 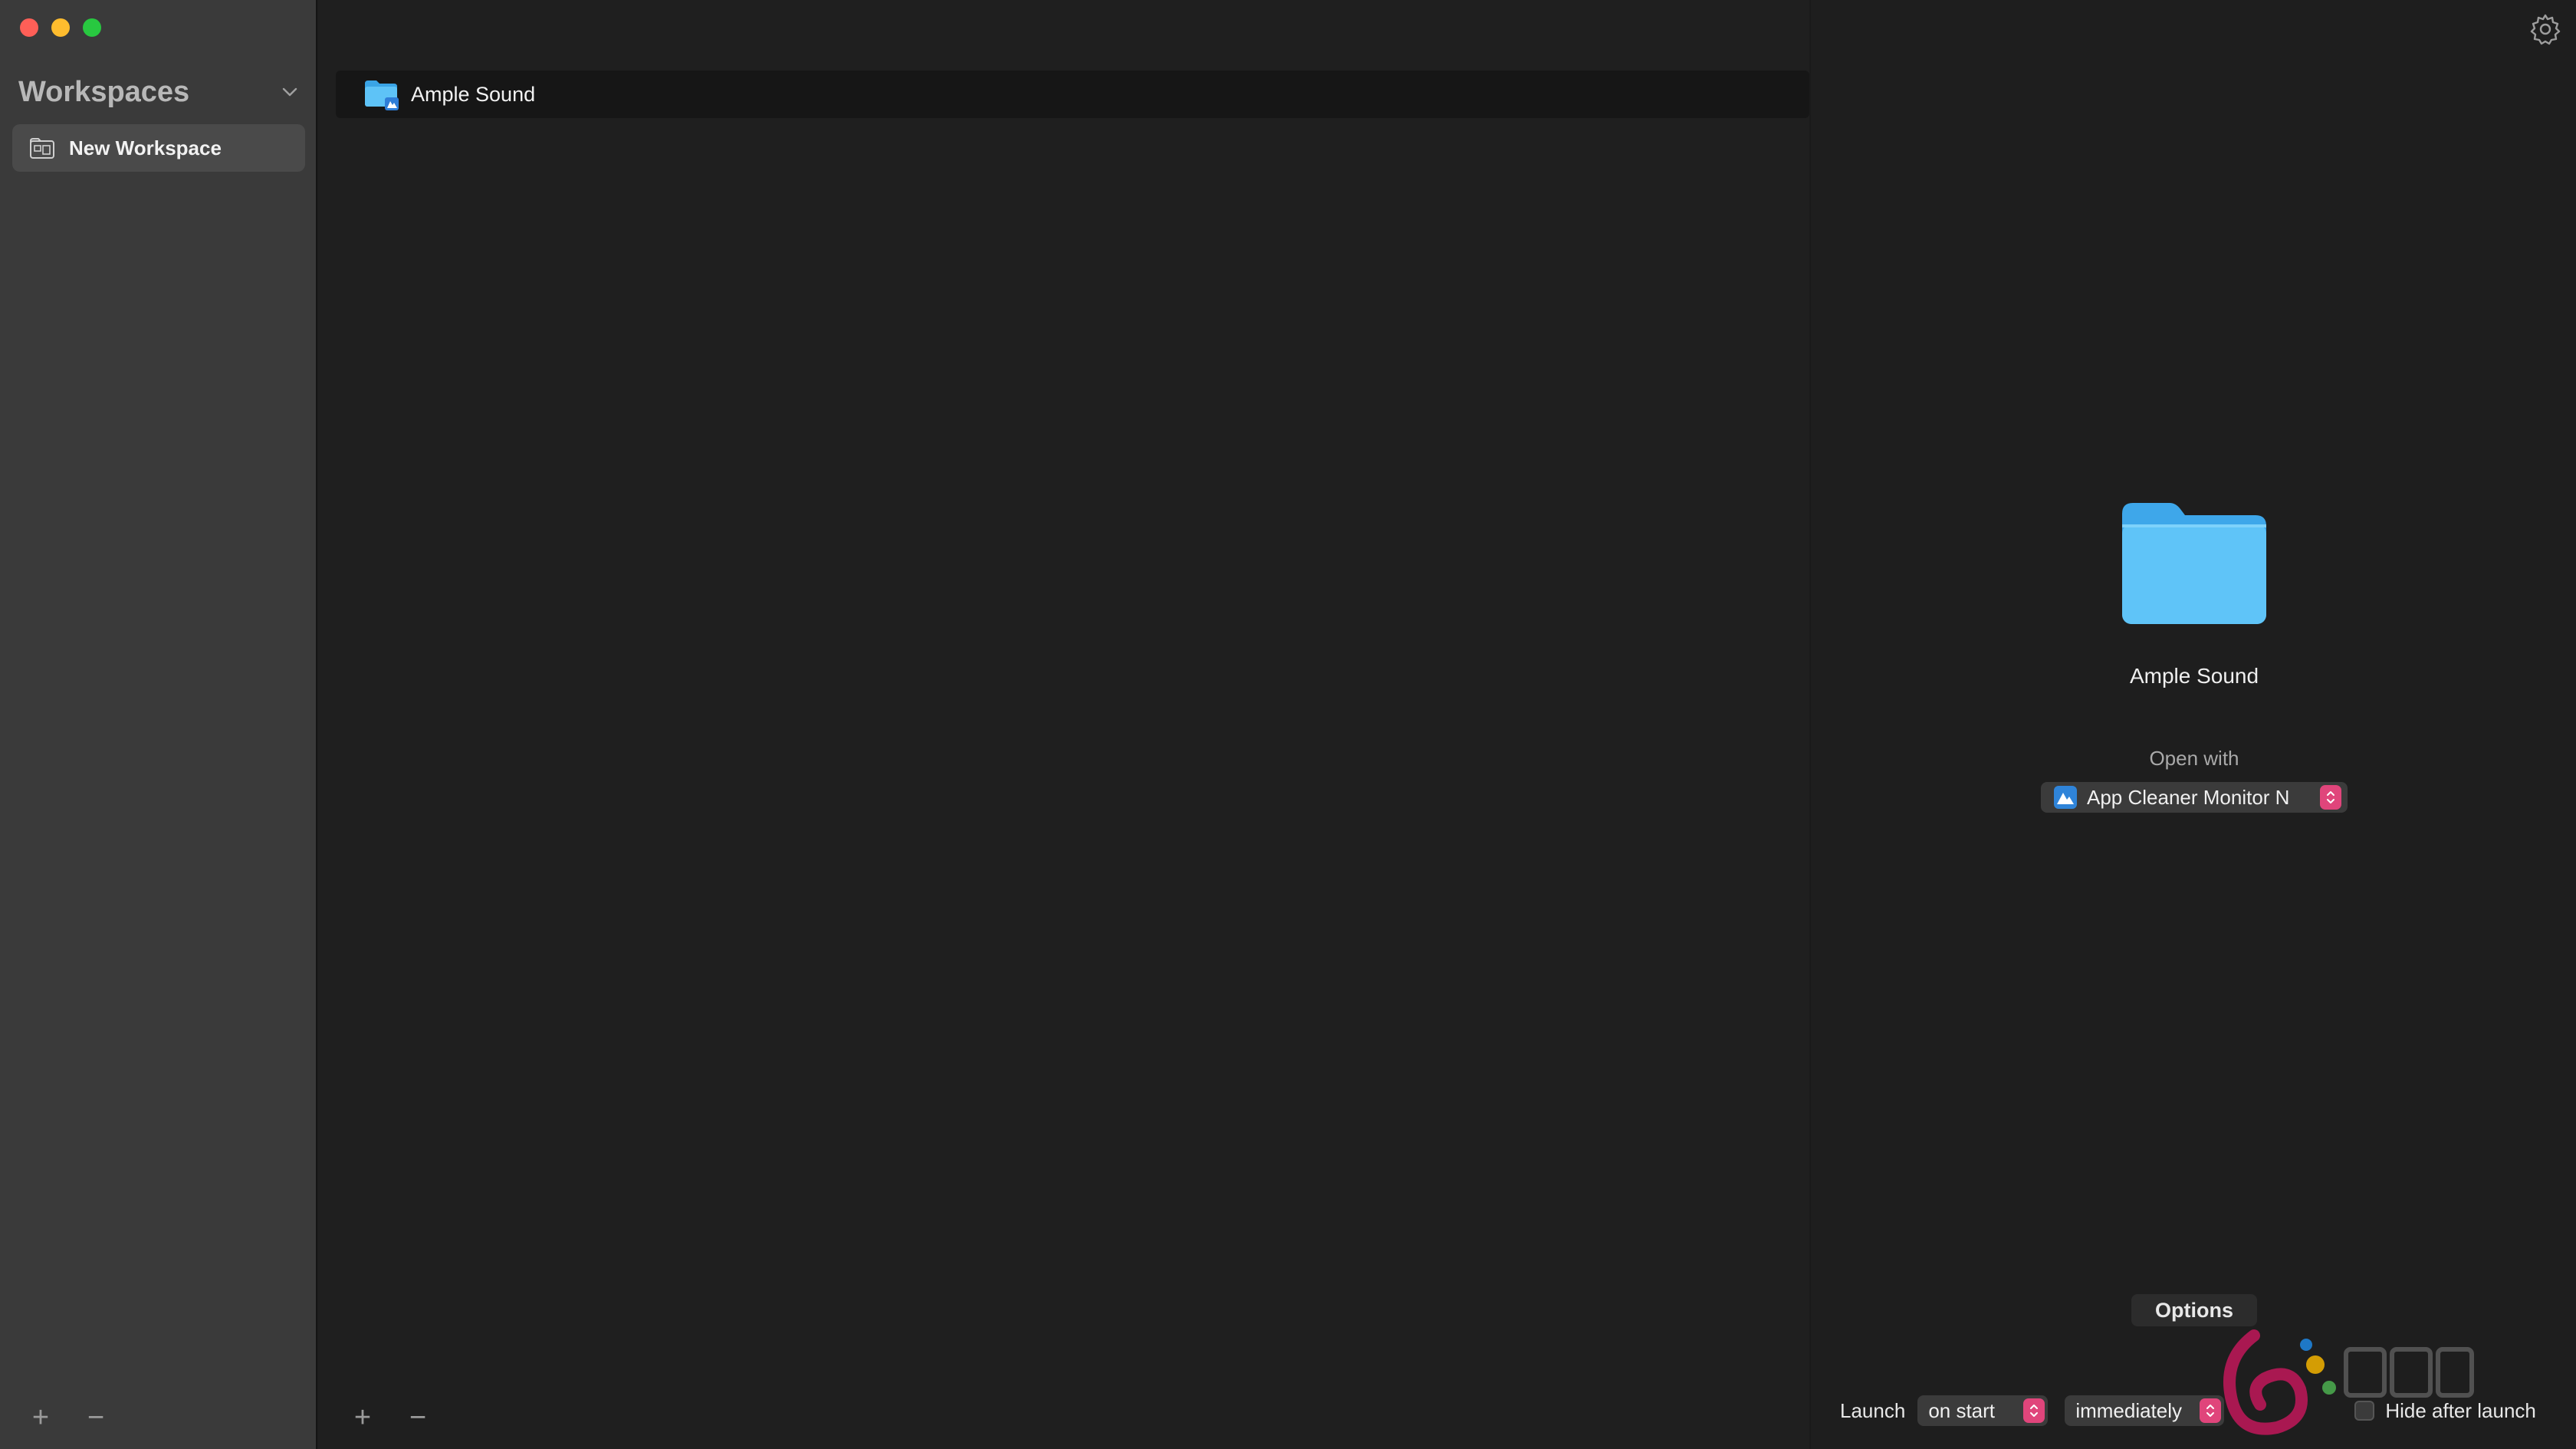 I want to click on launch-when-select: on start, so click(x=1983, y=1411).